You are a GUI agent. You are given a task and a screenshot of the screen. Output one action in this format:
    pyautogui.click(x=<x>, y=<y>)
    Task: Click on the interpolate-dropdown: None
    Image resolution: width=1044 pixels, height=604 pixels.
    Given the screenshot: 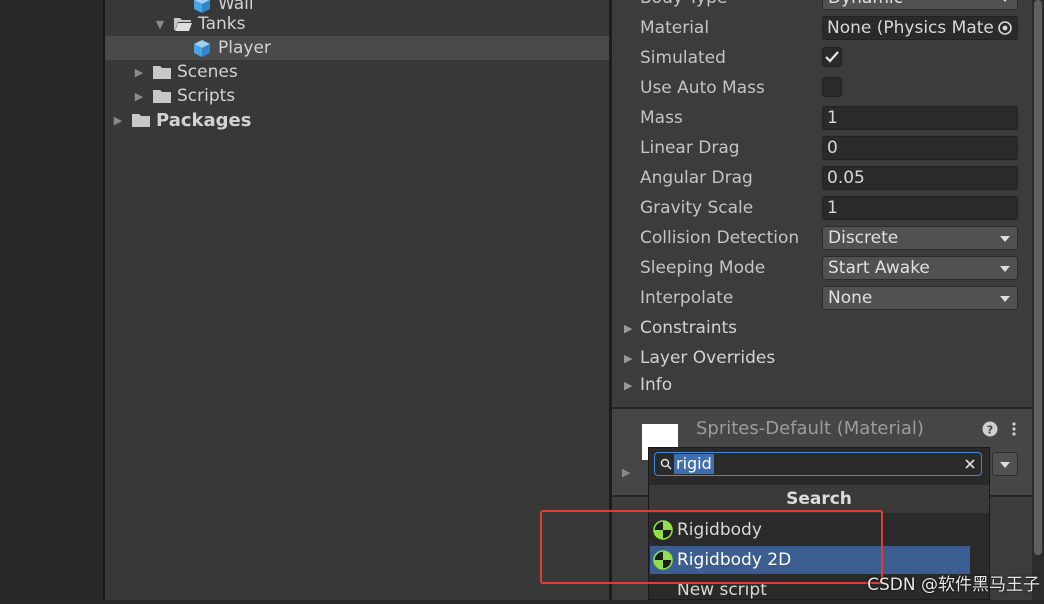 What is the action you would take?
    pyautogui.click(x=920, y=298)
    